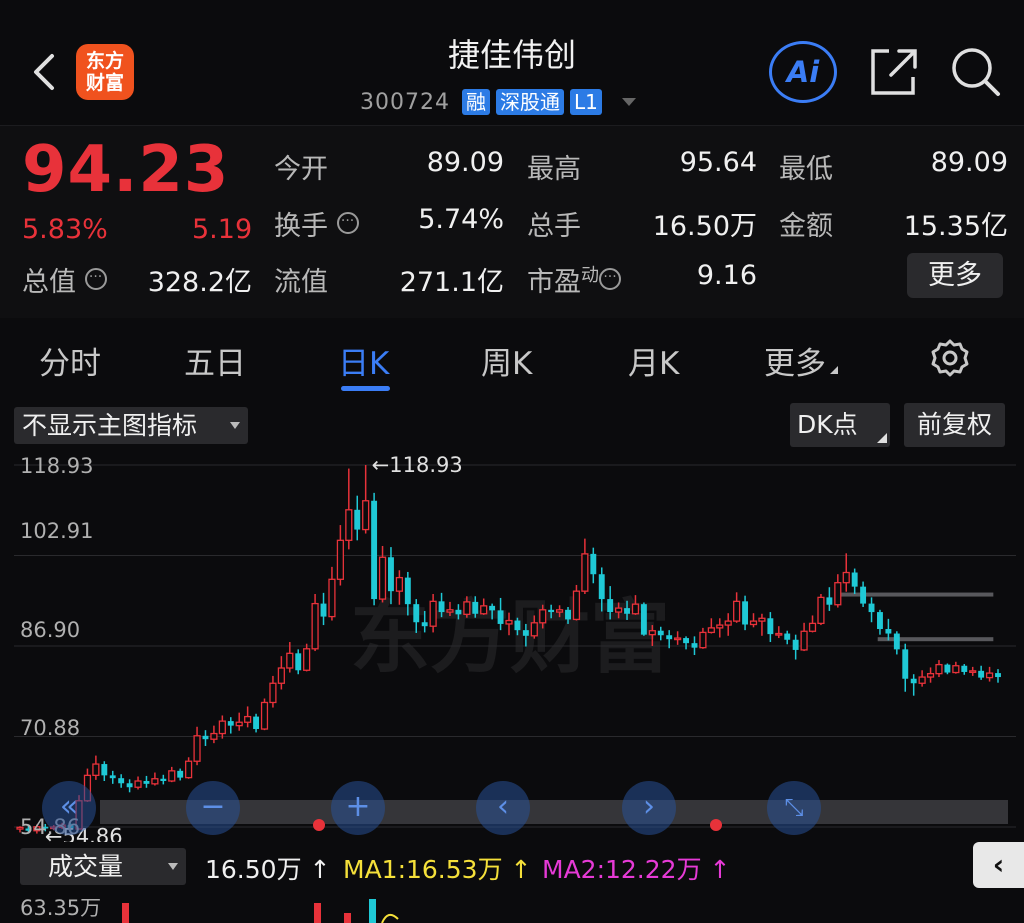 This screenshot has height=923, width=1024. Describe the element at coordinates (358, 808) in the screenshot. I see `zoom-in-button: +` at that location.